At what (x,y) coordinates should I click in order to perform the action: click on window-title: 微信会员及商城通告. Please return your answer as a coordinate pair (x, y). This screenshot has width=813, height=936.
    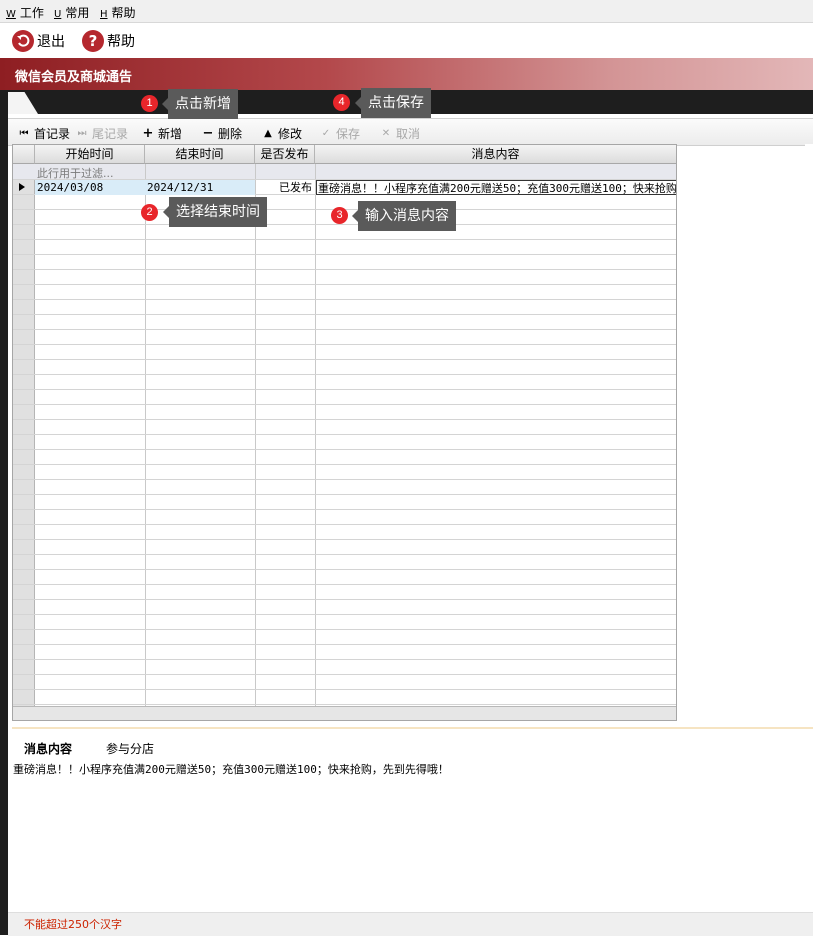
    Looking at the image, I should click on (74, 77).